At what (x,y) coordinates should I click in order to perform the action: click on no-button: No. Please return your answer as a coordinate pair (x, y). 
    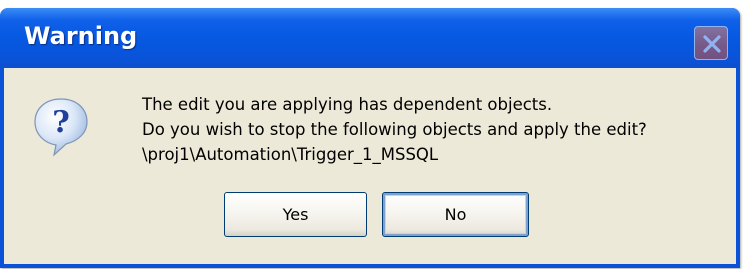
    Looking at the image, I should click on (455, 214).